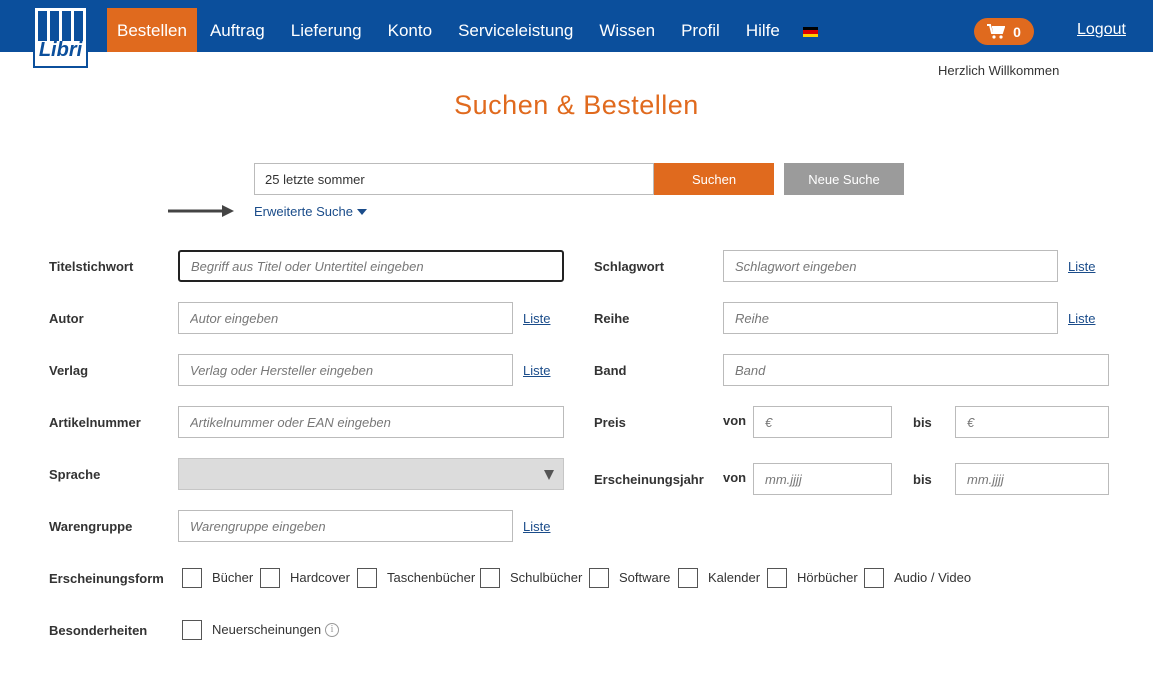  I want to click on label-warengruppe: Warengruppe, so click(91, 526).